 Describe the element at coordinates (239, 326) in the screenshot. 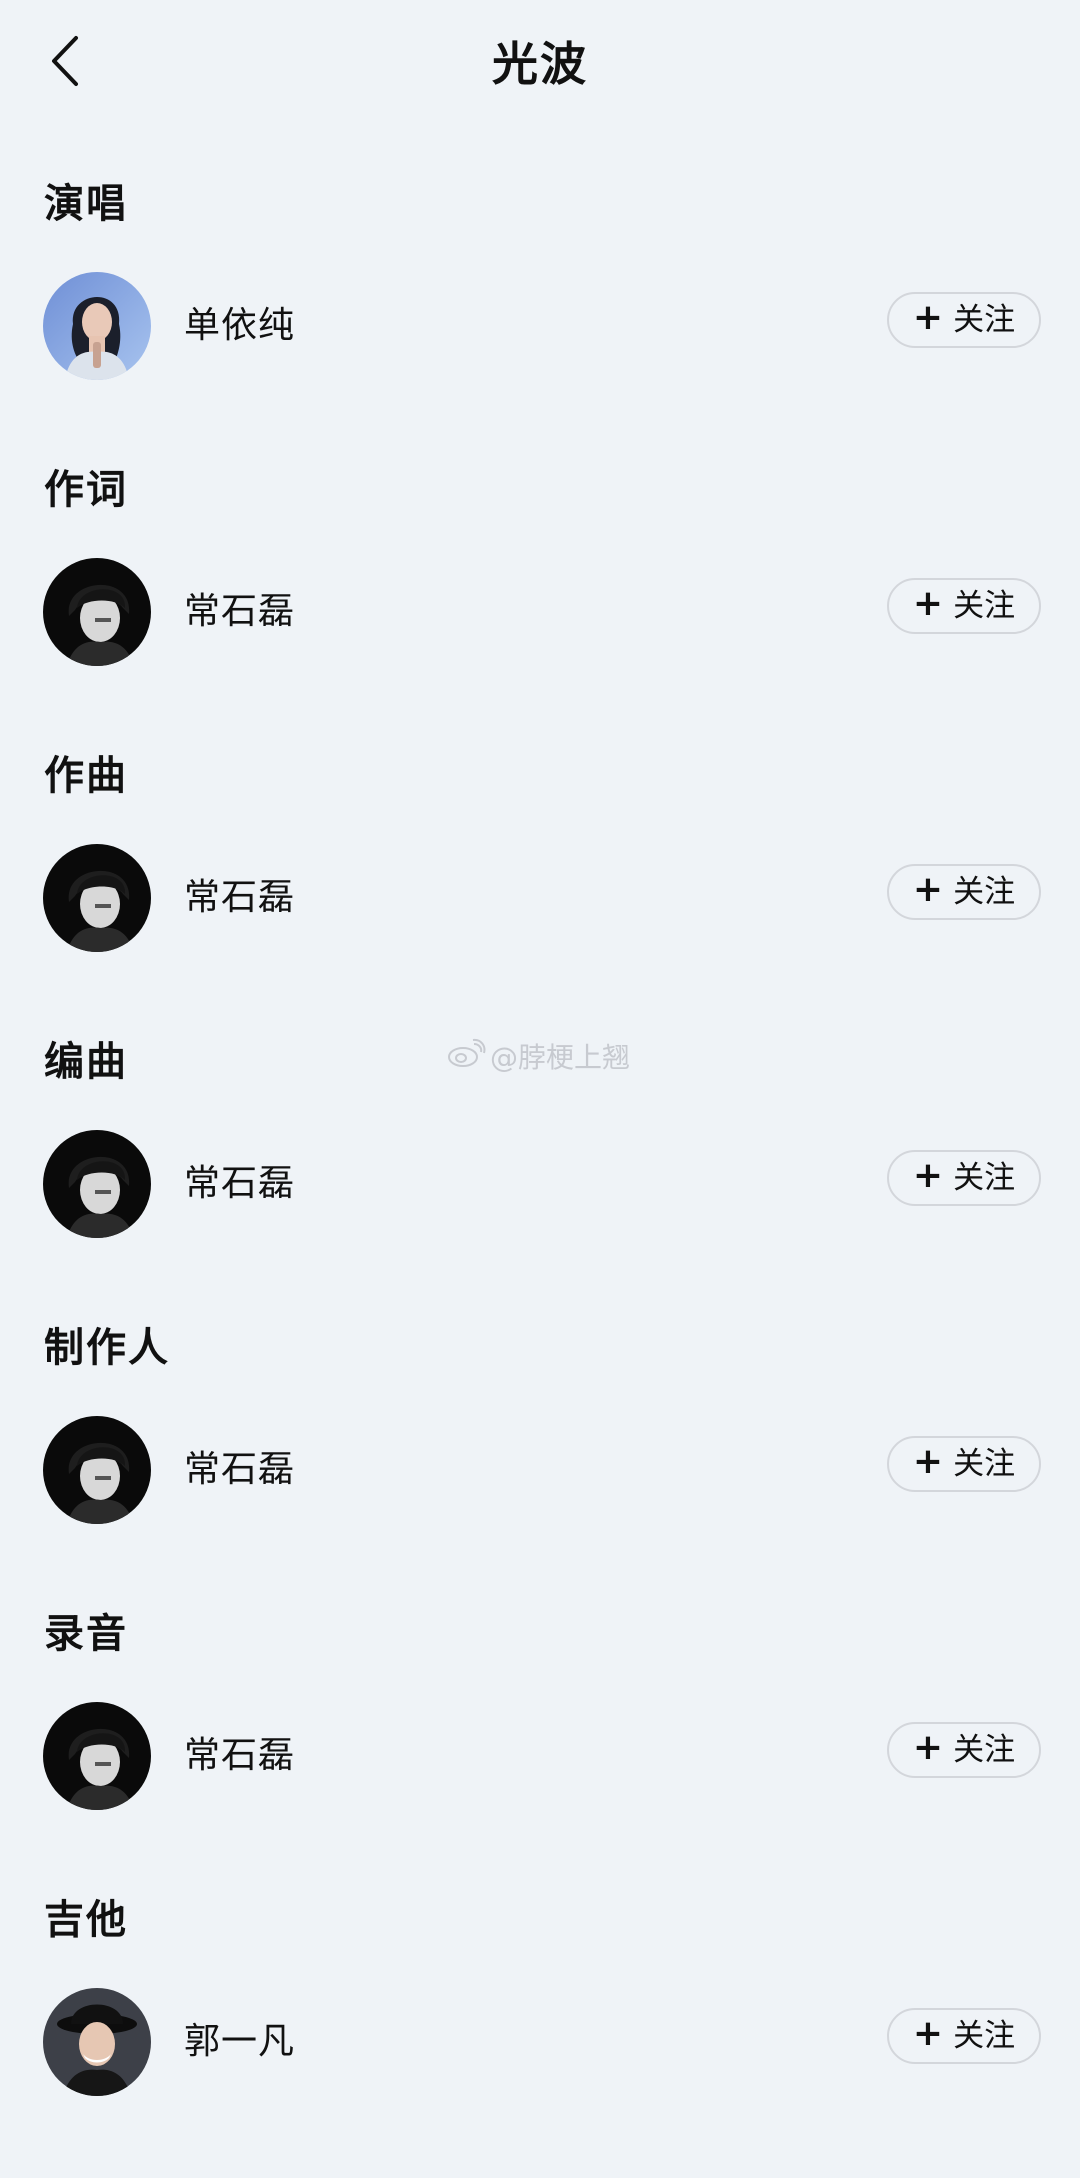

I see `artist-name: 单依纯` at that location.